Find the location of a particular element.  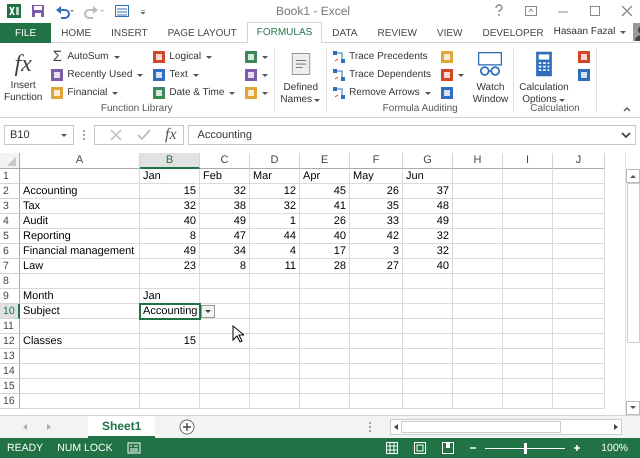

macro-recording-icon is located at coordinates (133, 448).